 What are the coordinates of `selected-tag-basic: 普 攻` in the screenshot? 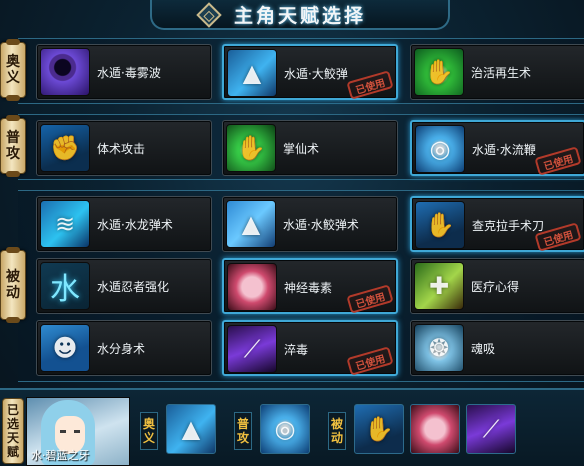 It's located at (243, 431).